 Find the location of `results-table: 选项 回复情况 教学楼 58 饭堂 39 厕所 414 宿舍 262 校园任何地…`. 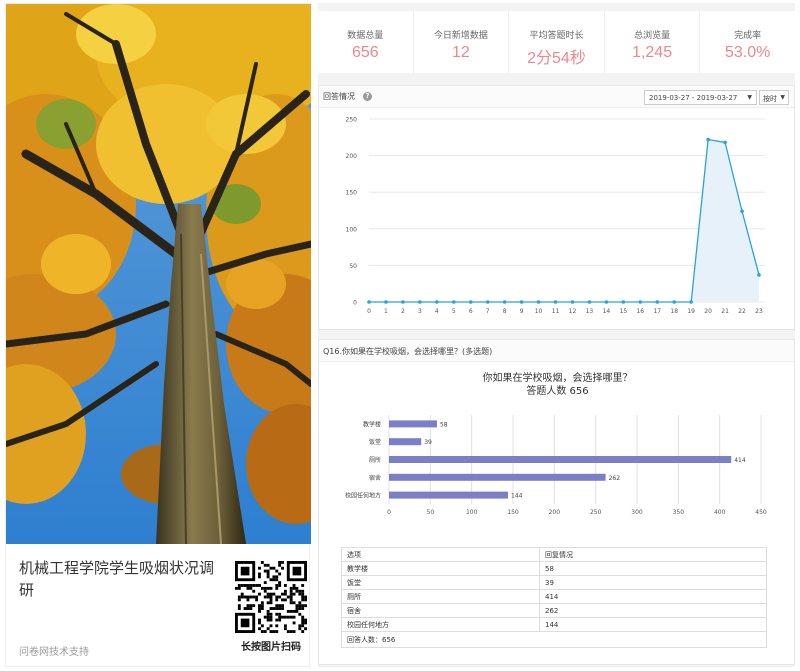

results-table: 选项 回复情况 教学楼 58 饭堂 39 厕所 414 宿舍 262 校园任何地… is located at coordinates (554, 597).